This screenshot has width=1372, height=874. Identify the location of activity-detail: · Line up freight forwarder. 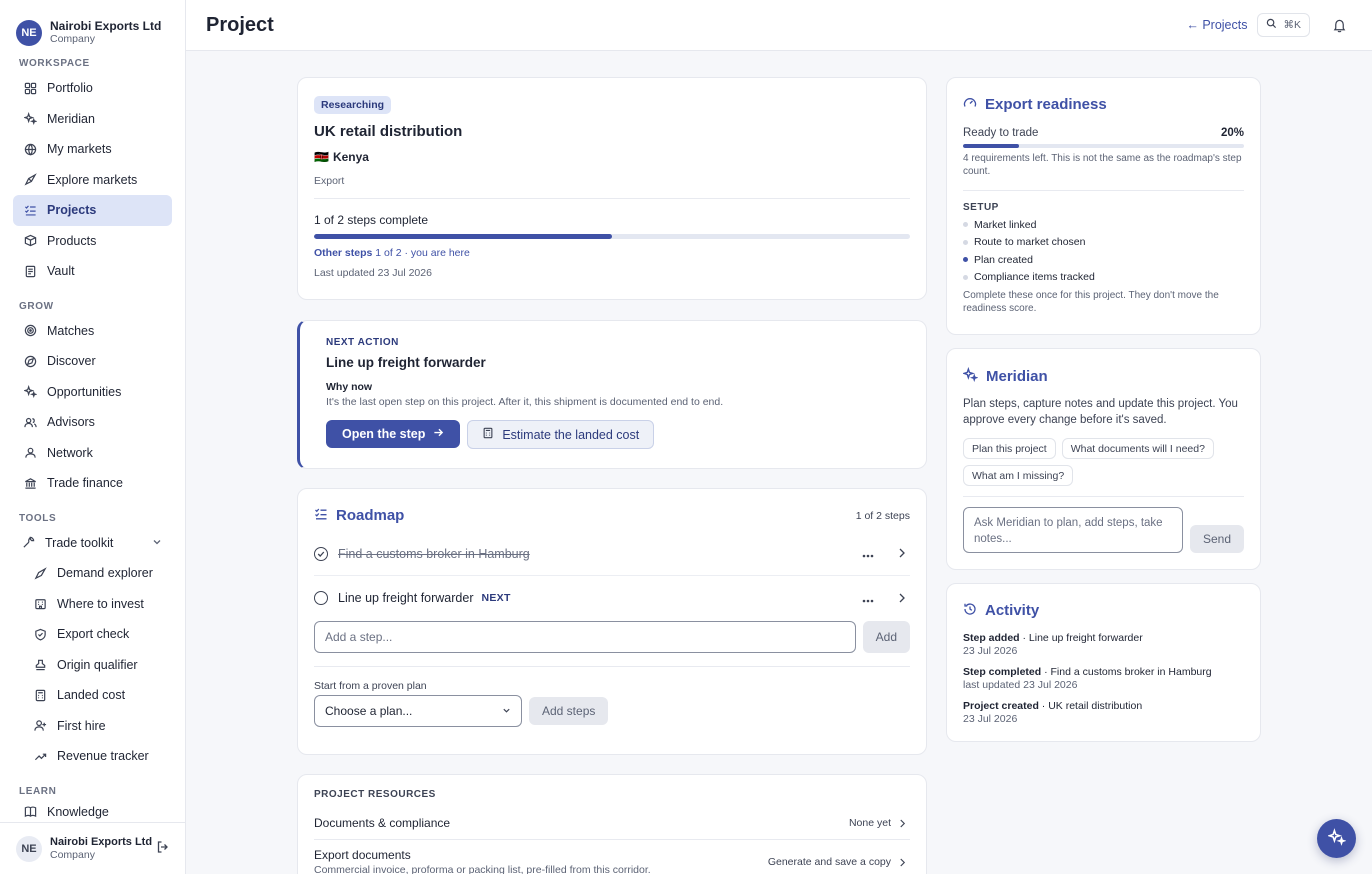
(1081, 638).